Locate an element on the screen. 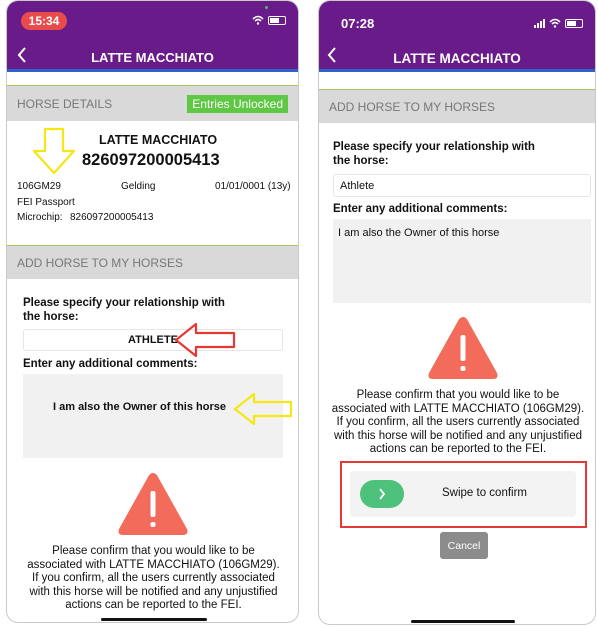 Image resolution: width=598 pixels, height=627 pixels. entries-unlocked-badge: Entries Unlocked is located at coordinates (237, 103).